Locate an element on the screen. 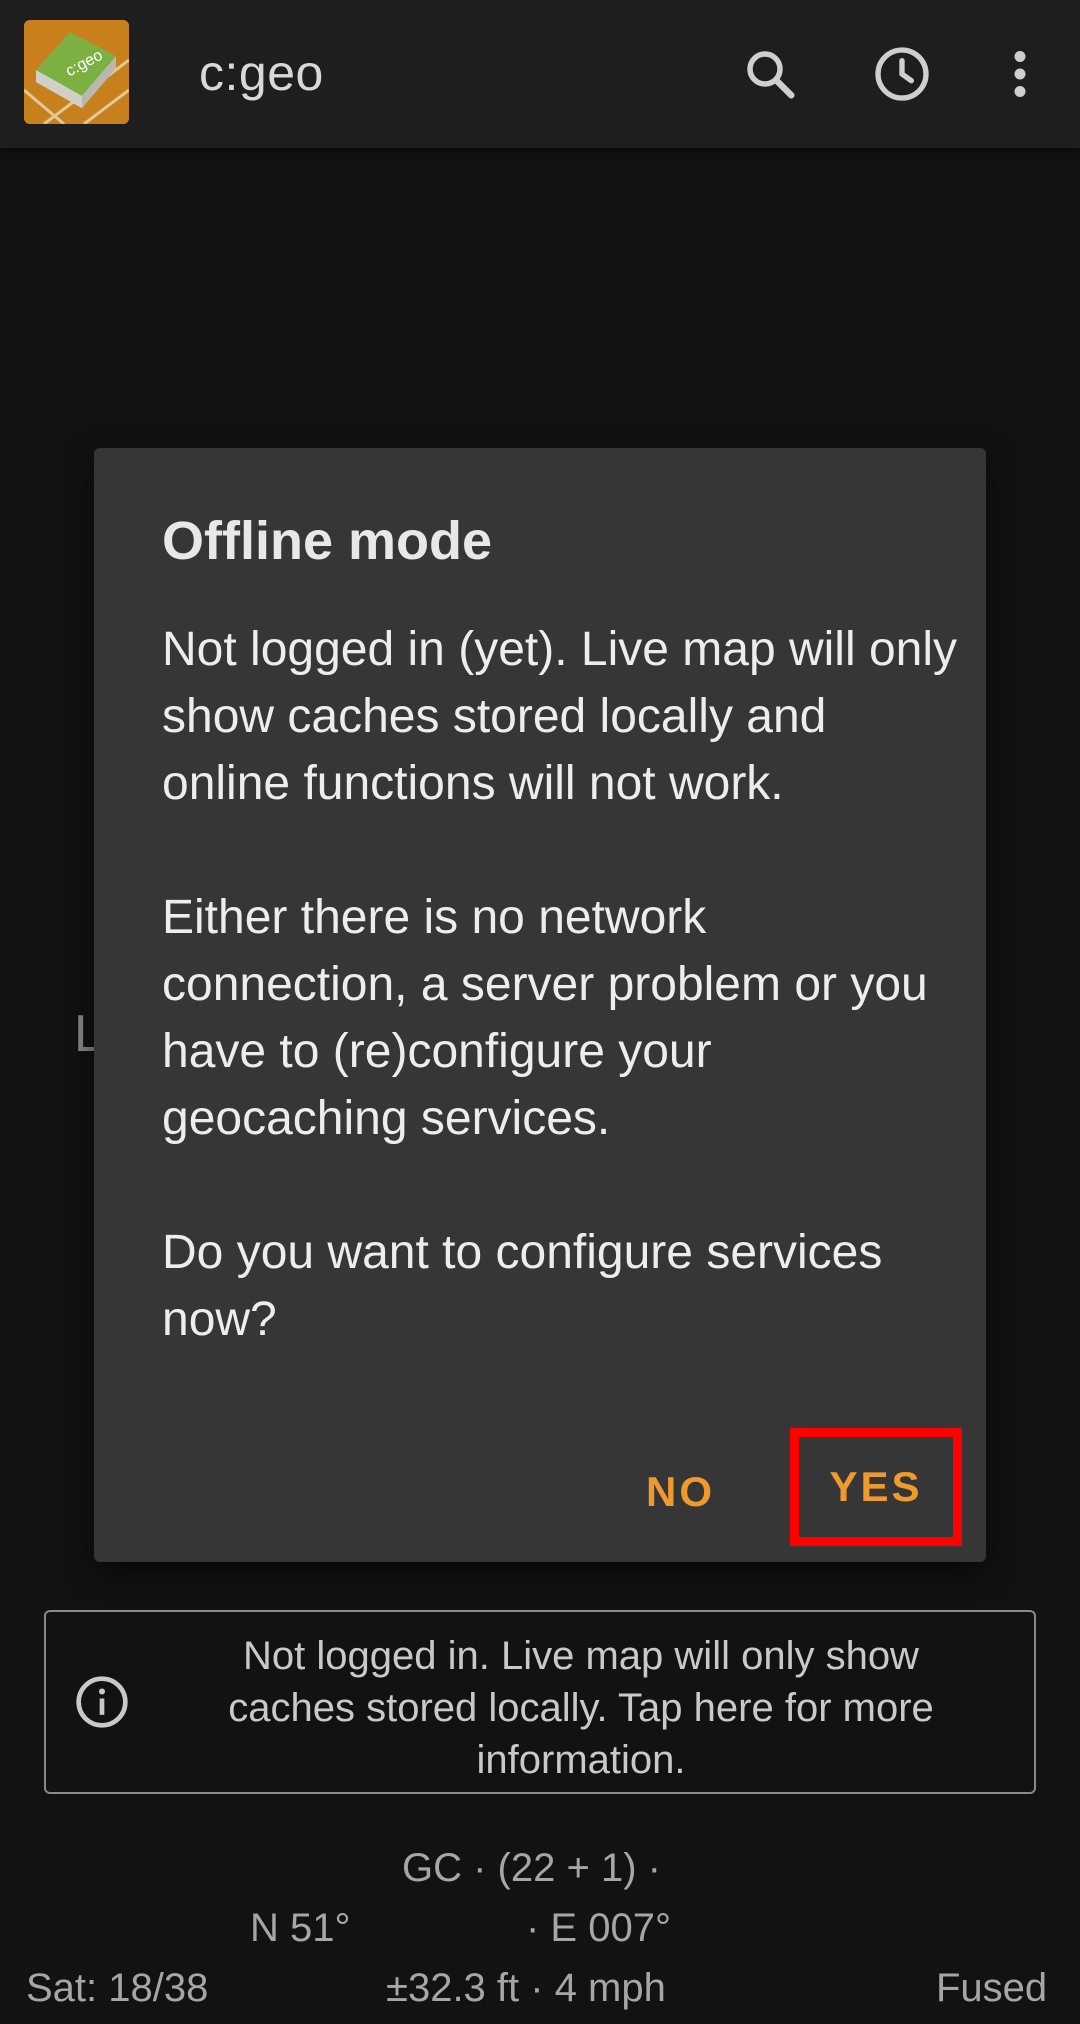 The height and width of the screenshot is (2024, 1080). search-button is located at coordinates (770, 74).